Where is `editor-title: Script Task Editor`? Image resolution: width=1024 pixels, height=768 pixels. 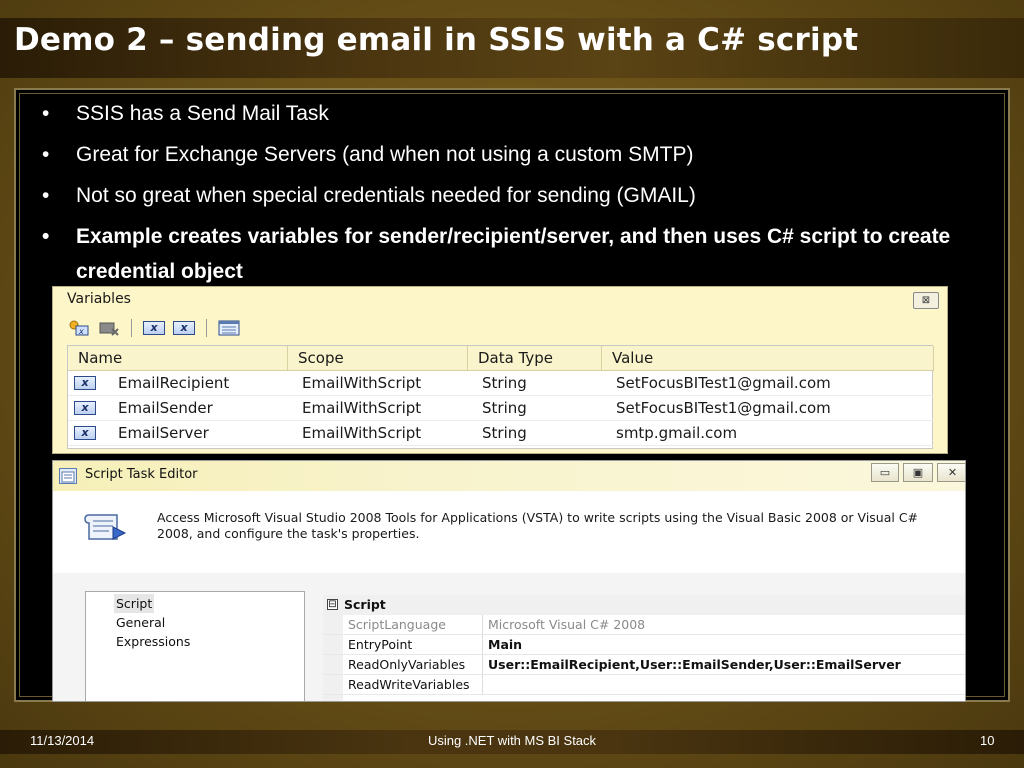 editor-title: Script Task Editor is located at coordinates (141, 474).